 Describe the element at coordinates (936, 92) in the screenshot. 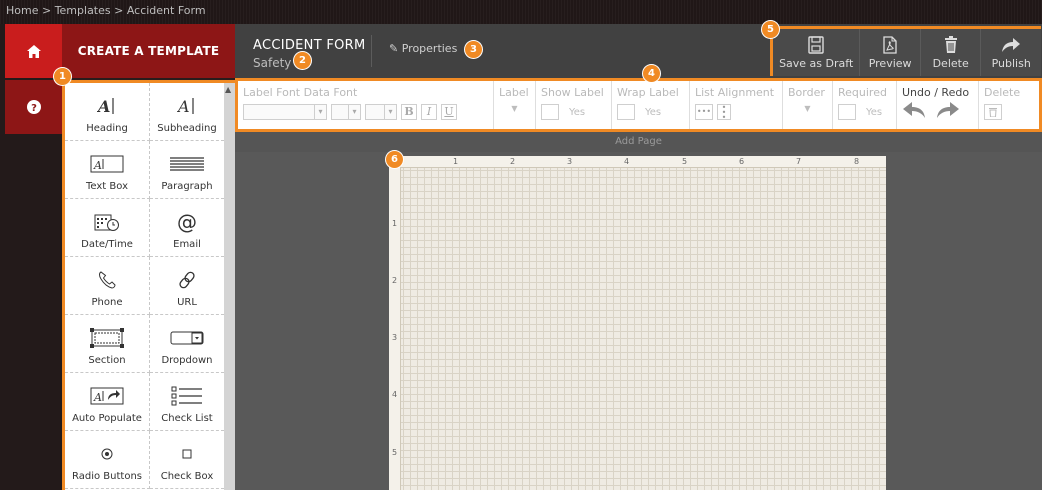

I see `undo-redo-label: Undo / Redo` at that location.